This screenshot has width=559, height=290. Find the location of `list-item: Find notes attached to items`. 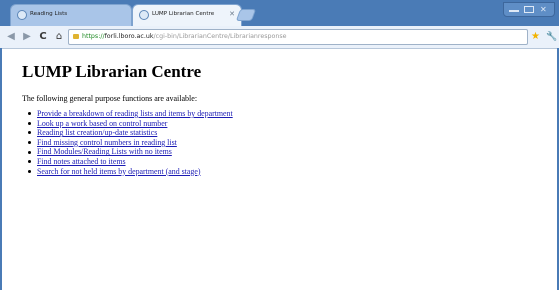

list-item: Find notes attached to items is located at coordinates (130, 162).